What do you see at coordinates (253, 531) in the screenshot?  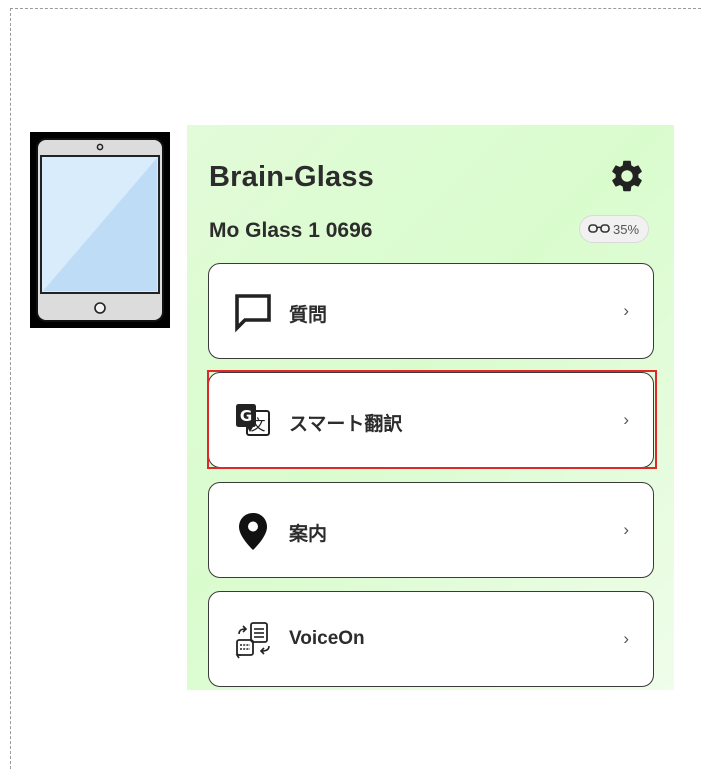 I see `location-pin-icon` at bounding box center [253, 531].